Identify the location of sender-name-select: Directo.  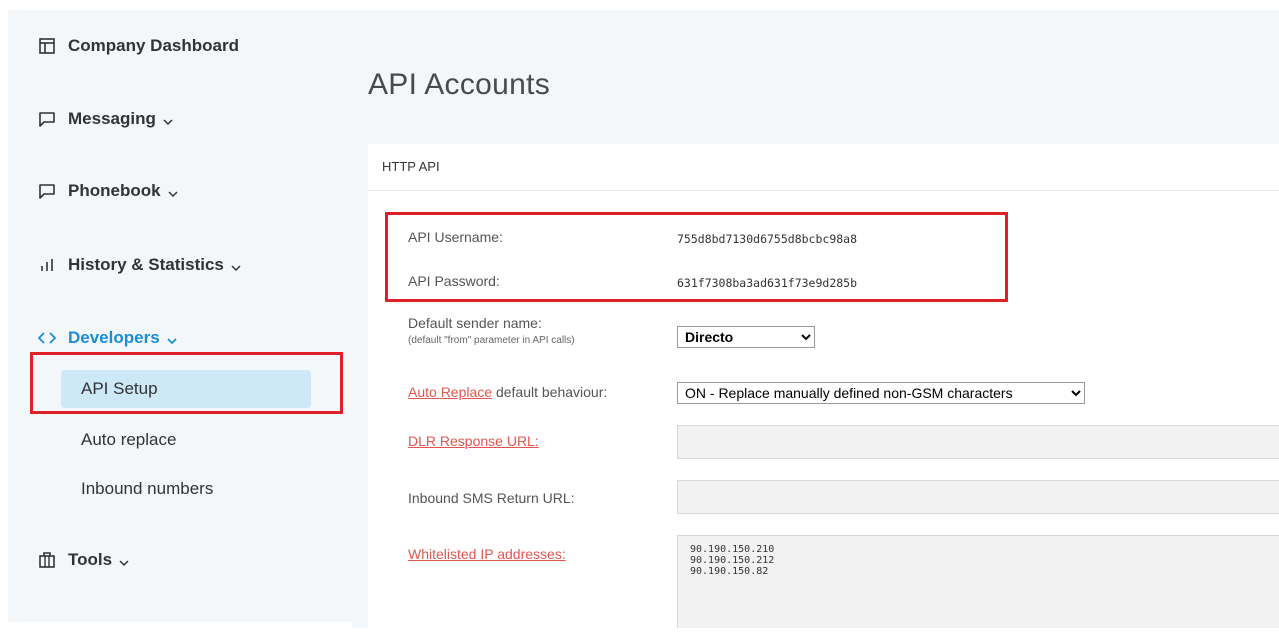
(746, 337).